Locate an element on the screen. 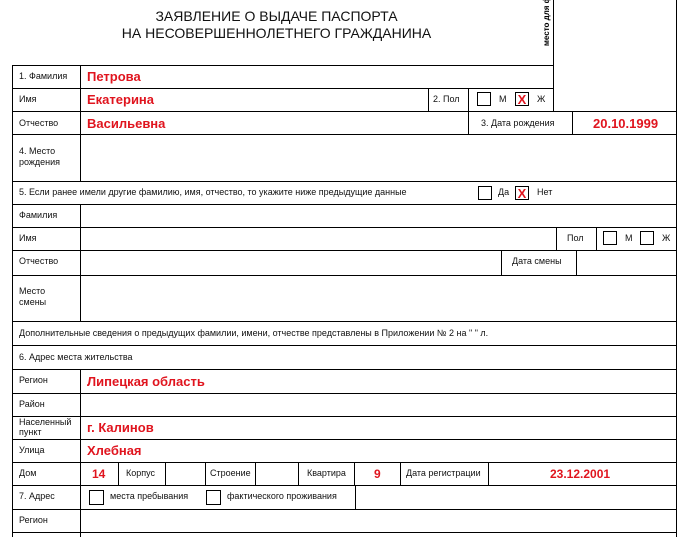 The height and width of the screenshot is (537, 687). stay-address-label: места пребывания is located at coordinates (149, 496).